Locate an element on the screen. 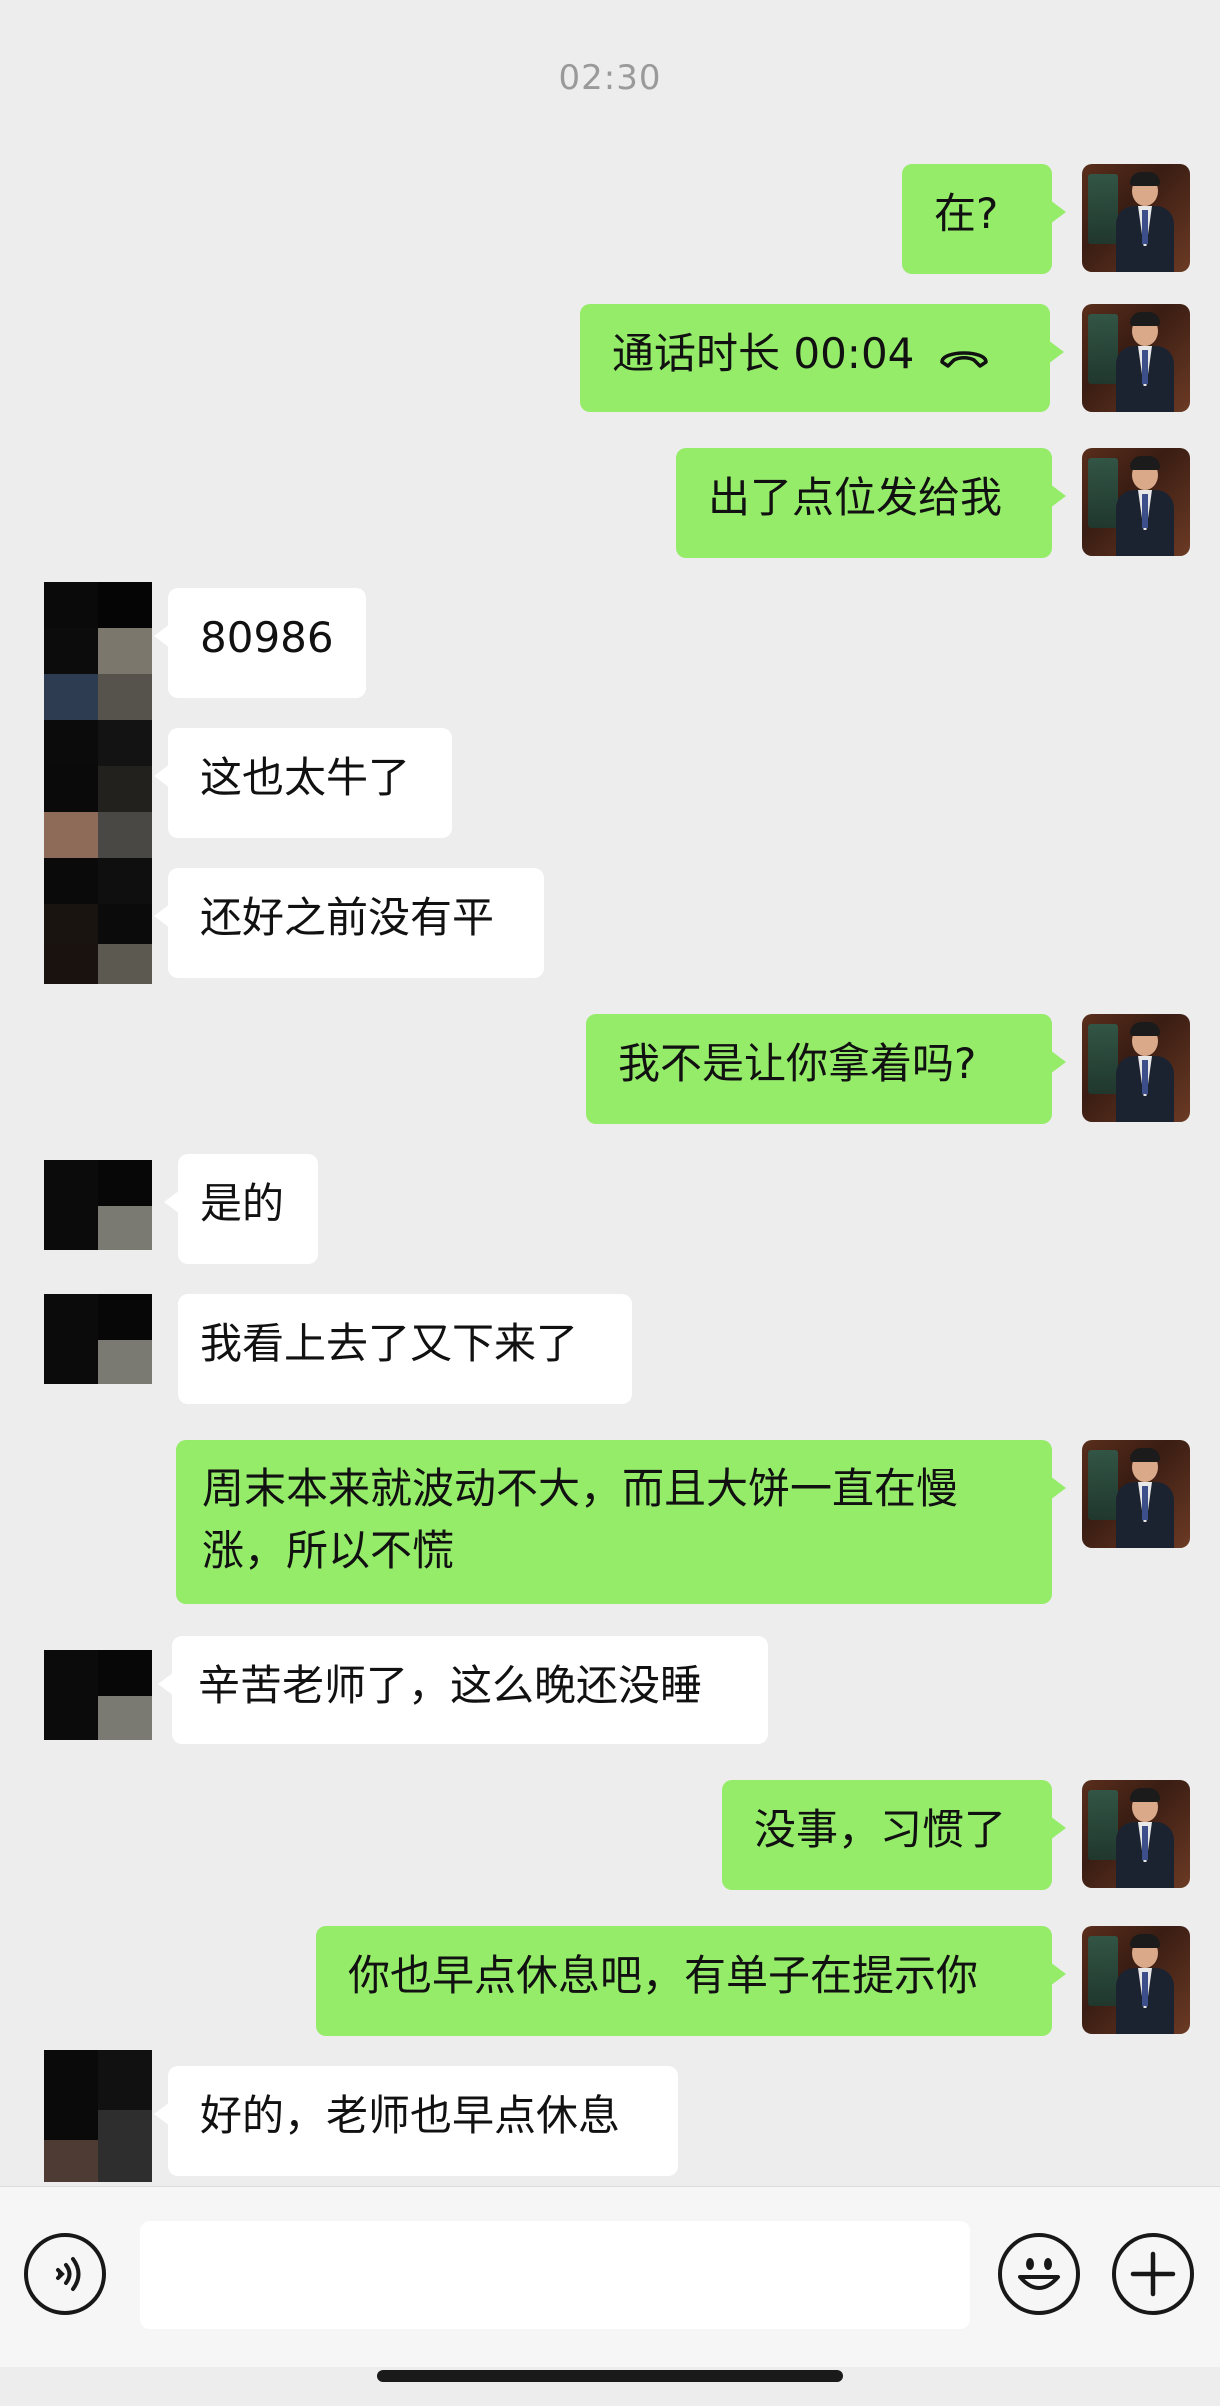  message-text: 好的，老师也早点休息 is located at coordinates (410, 2115).